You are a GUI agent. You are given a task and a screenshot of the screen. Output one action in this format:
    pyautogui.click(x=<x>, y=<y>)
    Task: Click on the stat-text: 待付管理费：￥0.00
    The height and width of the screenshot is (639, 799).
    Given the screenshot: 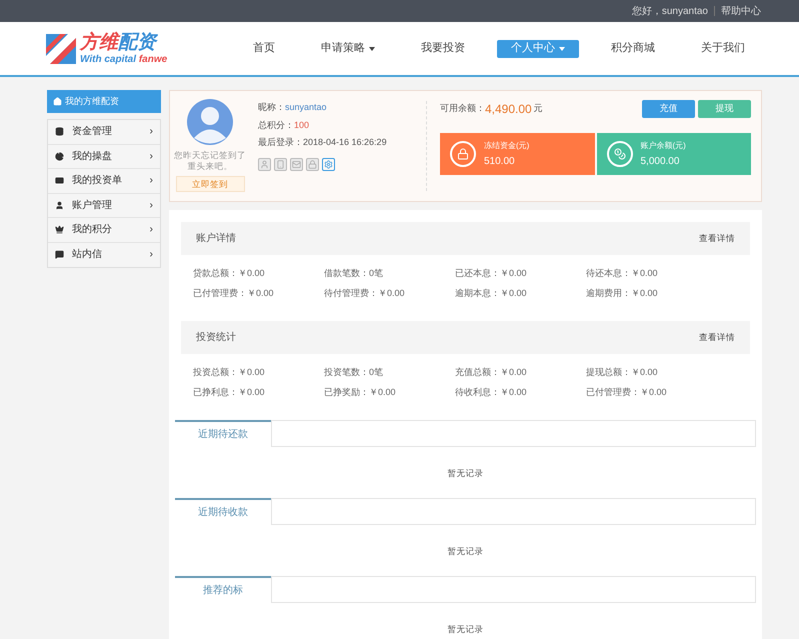 What is the action you would take?
    pyautogui.click(x=365, y=293)
    